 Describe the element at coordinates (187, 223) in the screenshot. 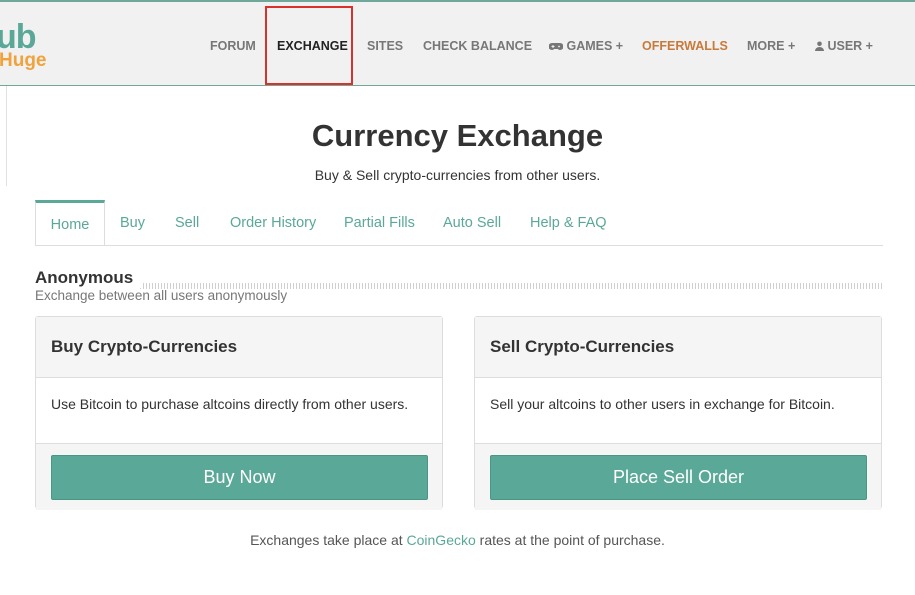

I see `tab-sell: Sell` at that location.